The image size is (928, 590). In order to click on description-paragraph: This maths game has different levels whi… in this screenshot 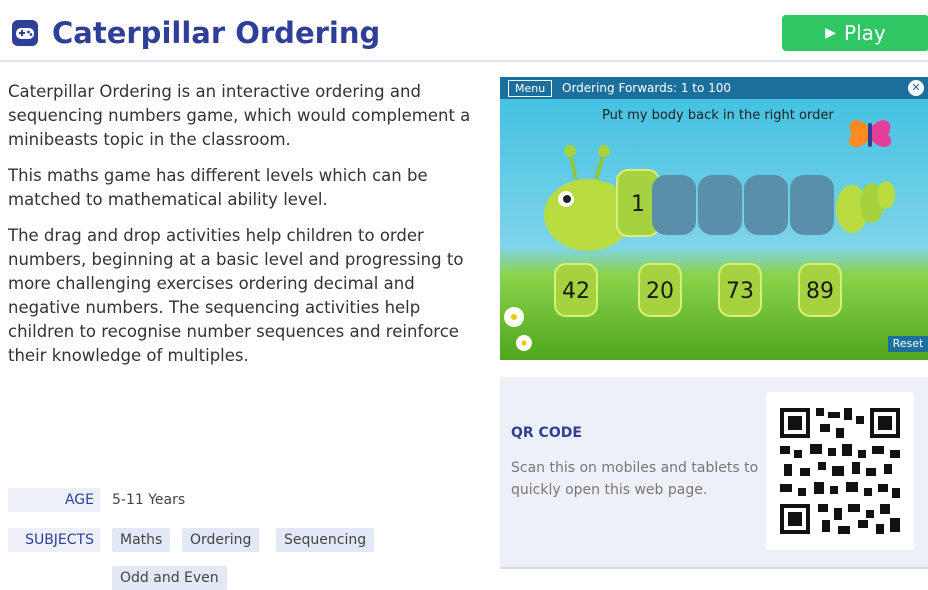, I will do `click(218, 187)`.